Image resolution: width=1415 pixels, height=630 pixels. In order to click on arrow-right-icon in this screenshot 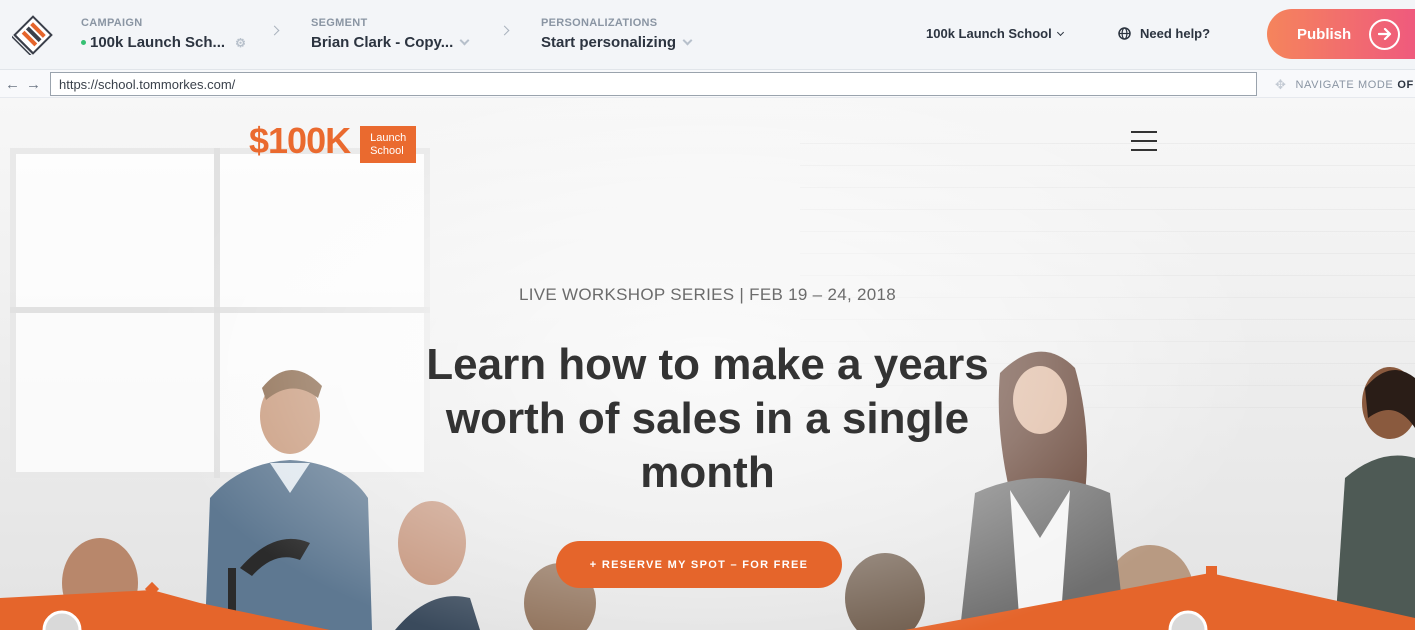, I will do `click(1385, 34)`.